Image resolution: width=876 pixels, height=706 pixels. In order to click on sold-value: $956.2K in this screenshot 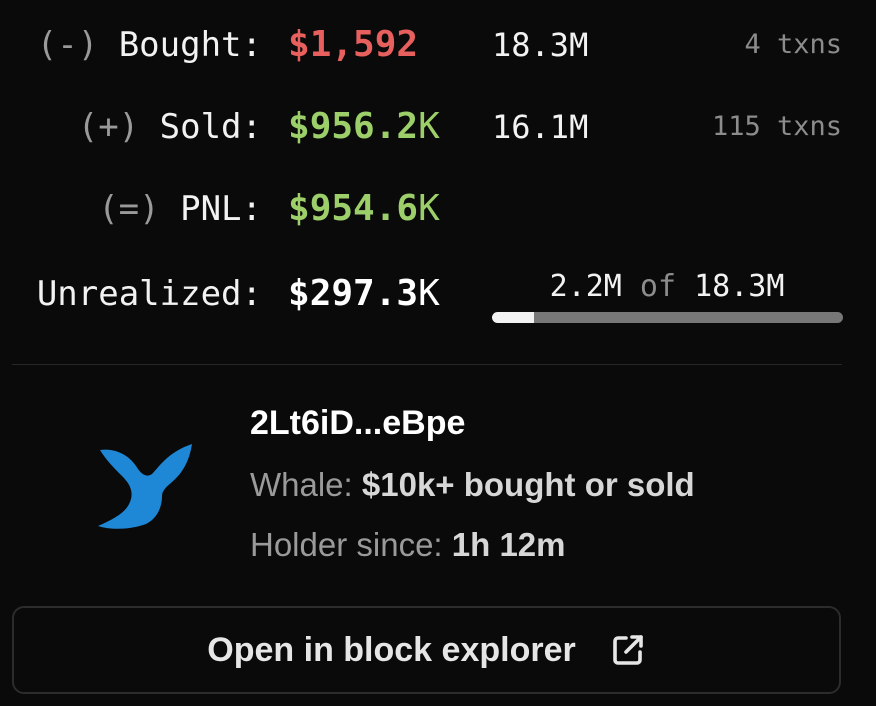, I will do `click(364, 126)`.